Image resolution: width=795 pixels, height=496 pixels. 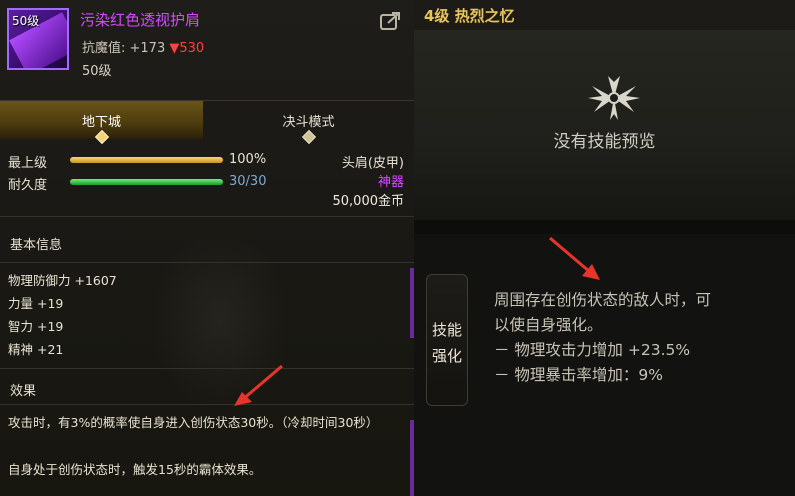 I want to click on durability-bar, so click(x=146, y=182).